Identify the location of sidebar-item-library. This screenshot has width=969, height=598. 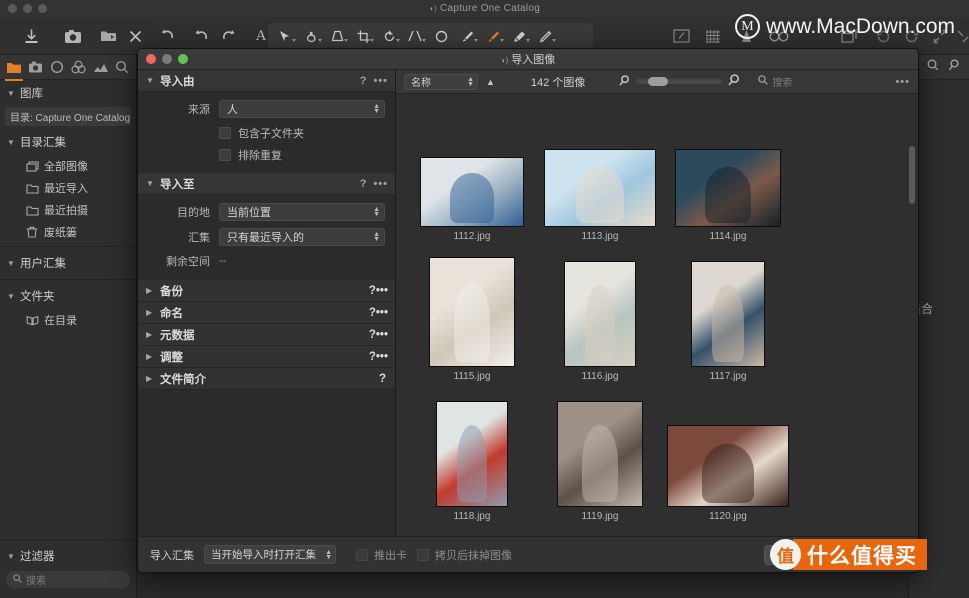
(14, 69).